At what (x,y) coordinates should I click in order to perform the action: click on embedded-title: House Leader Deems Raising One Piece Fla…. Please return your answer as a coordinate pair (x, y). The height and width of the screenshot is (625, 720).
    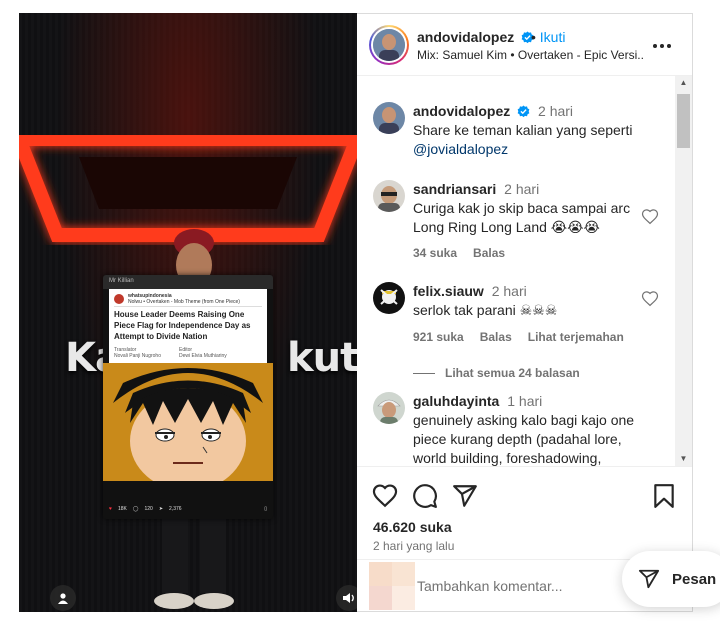
    Looking at the image, I should click on (188, 324).